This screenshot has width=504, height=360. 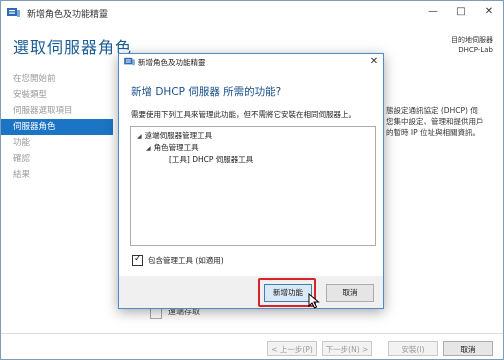 I want to click on dialog-footer: 新增功能 取消, so click(x=251, y=292).